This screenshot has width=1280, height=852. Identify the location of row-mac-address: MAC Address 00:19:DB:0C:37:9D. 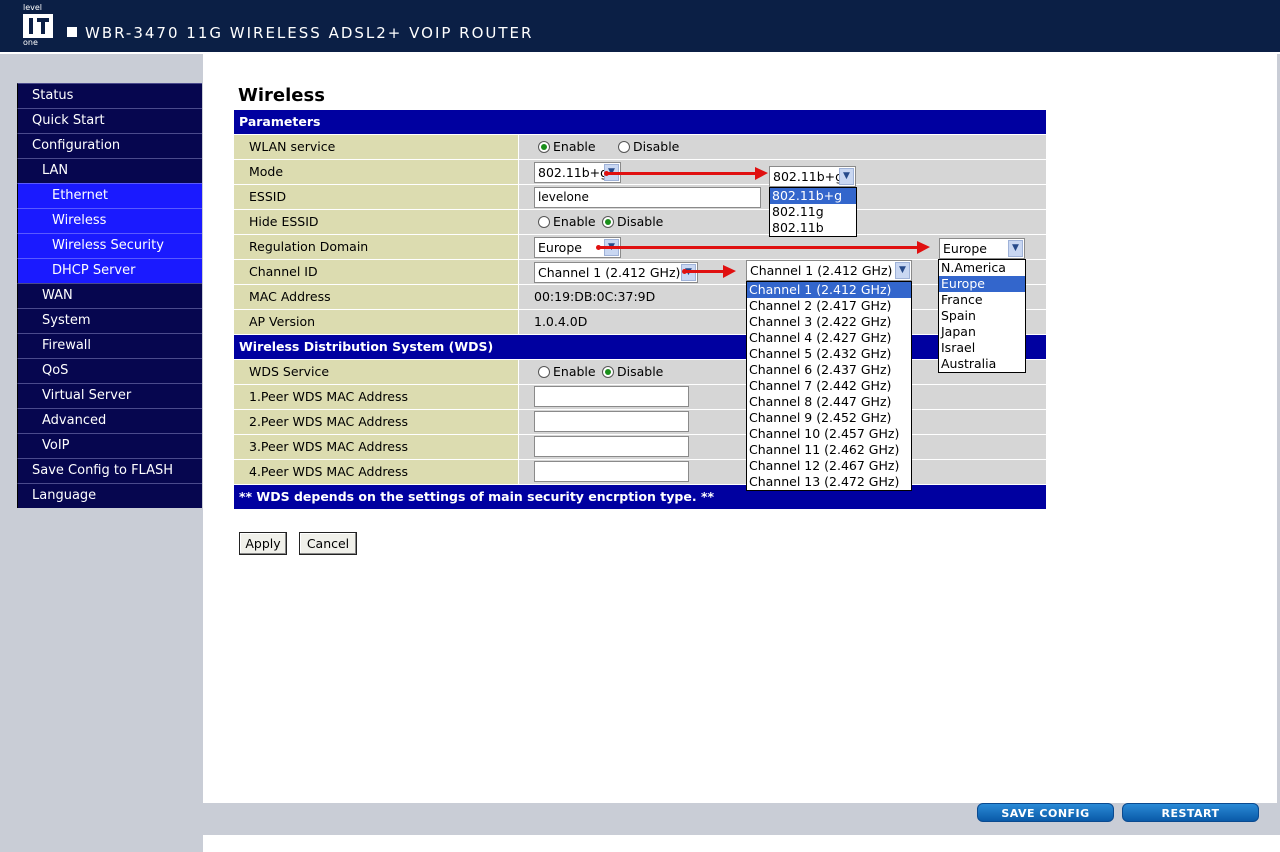
(640, 297).